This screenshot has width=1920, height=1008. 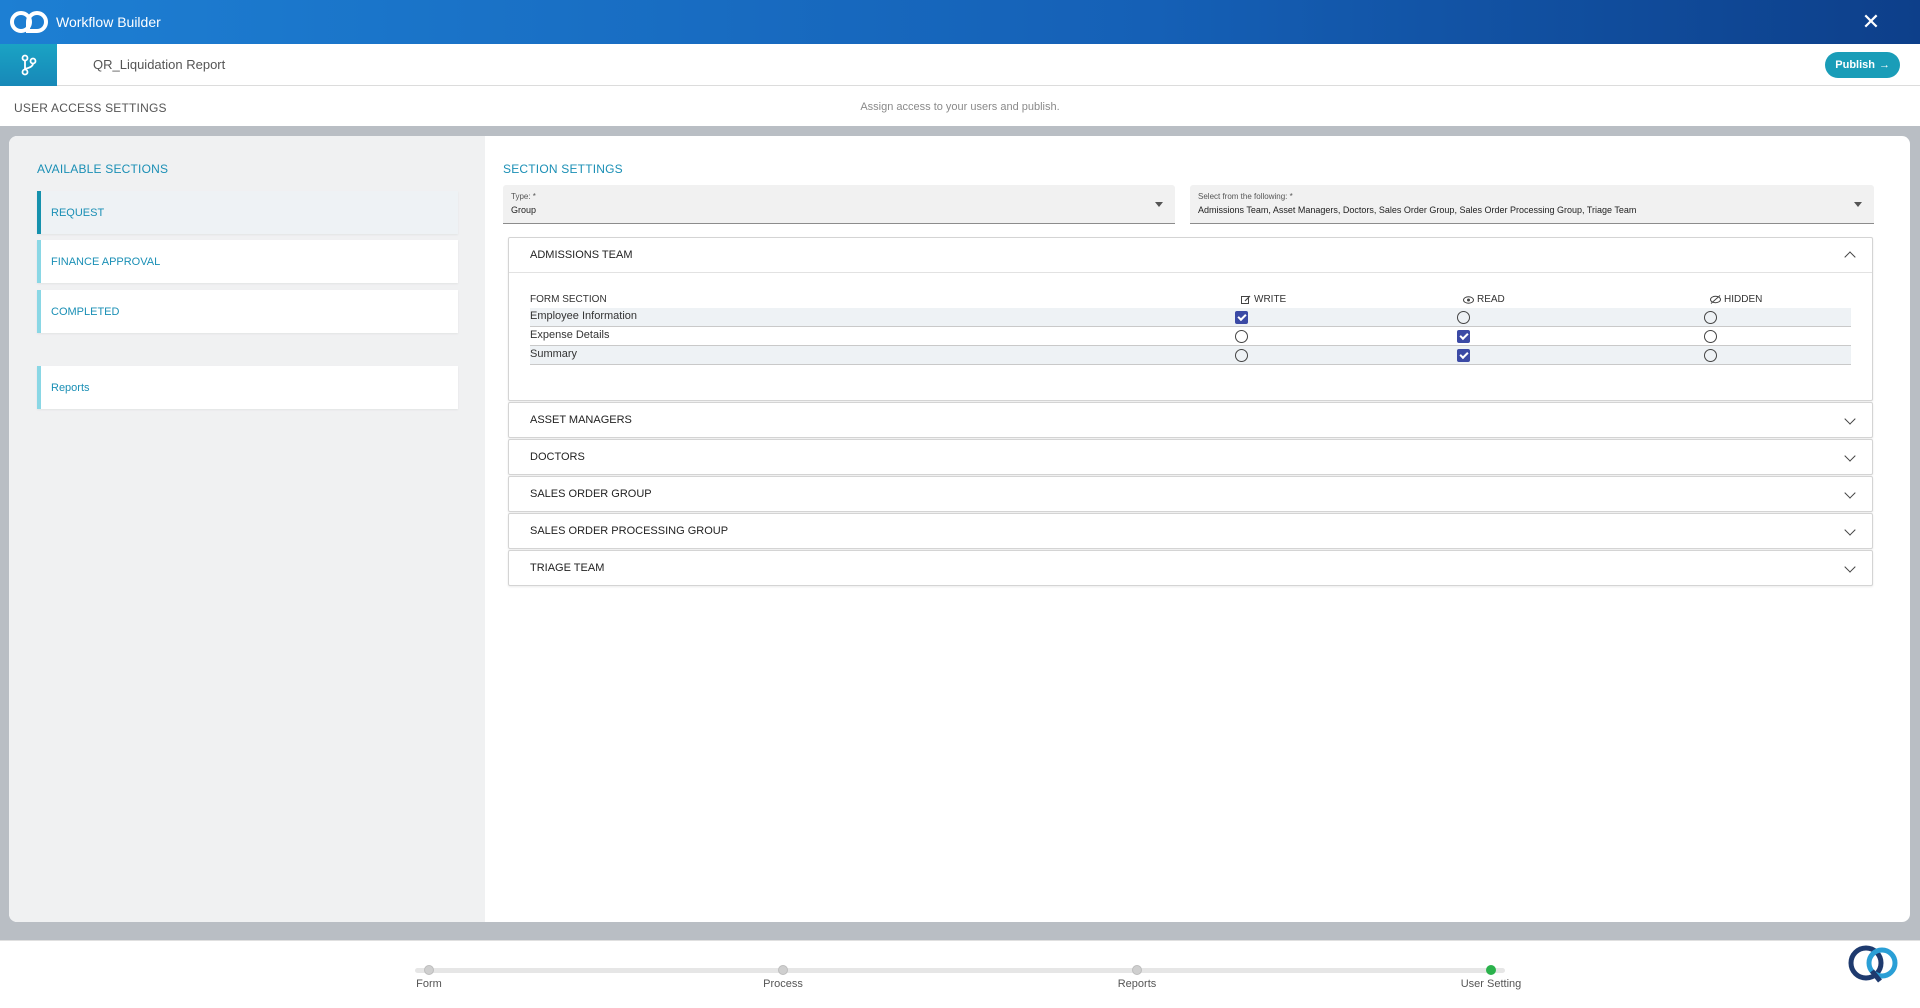 What do you see at coordinates (1190, 355) in the screenshot?
I see `table-row: Summary` at bounding box center [1190, 355].